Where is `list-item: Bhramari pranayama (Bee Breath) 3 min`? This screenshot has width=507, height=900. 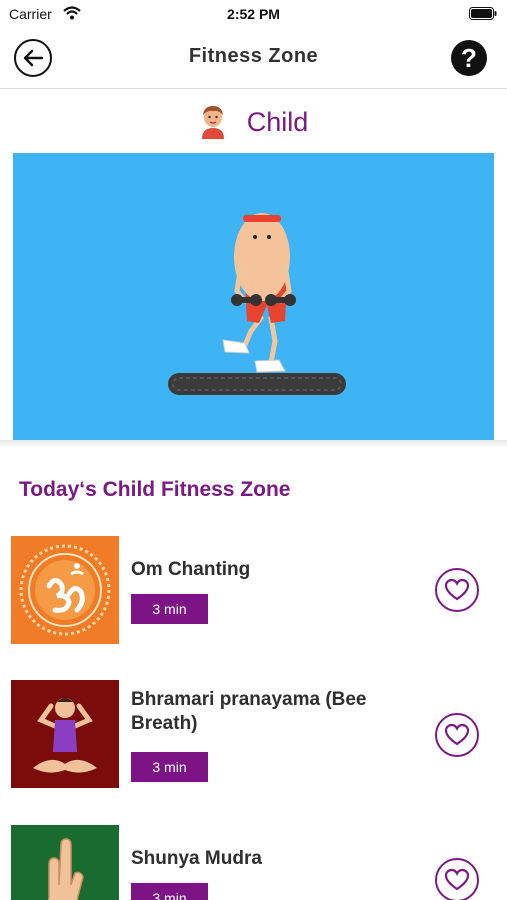 list-item: Bhramari pranayama (Bee Breath) 3 min is located at coordinates (253, 735).